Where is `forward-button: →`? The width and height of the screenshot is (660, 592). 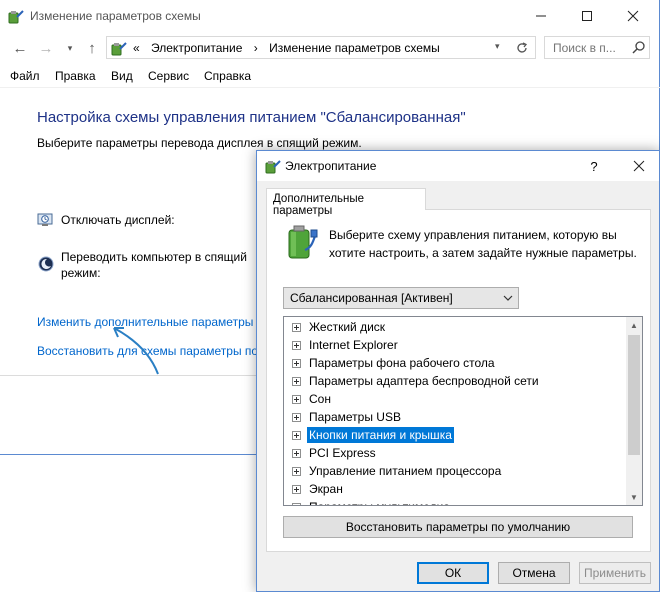 forward-button: → is located at coordinates (46, 48).